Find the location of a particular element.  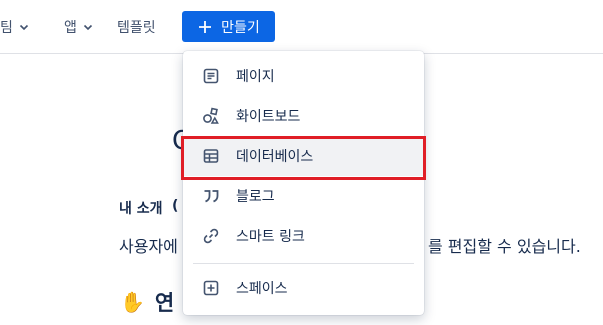

nav-apps: 앱 is located at coordinates (79, 27).